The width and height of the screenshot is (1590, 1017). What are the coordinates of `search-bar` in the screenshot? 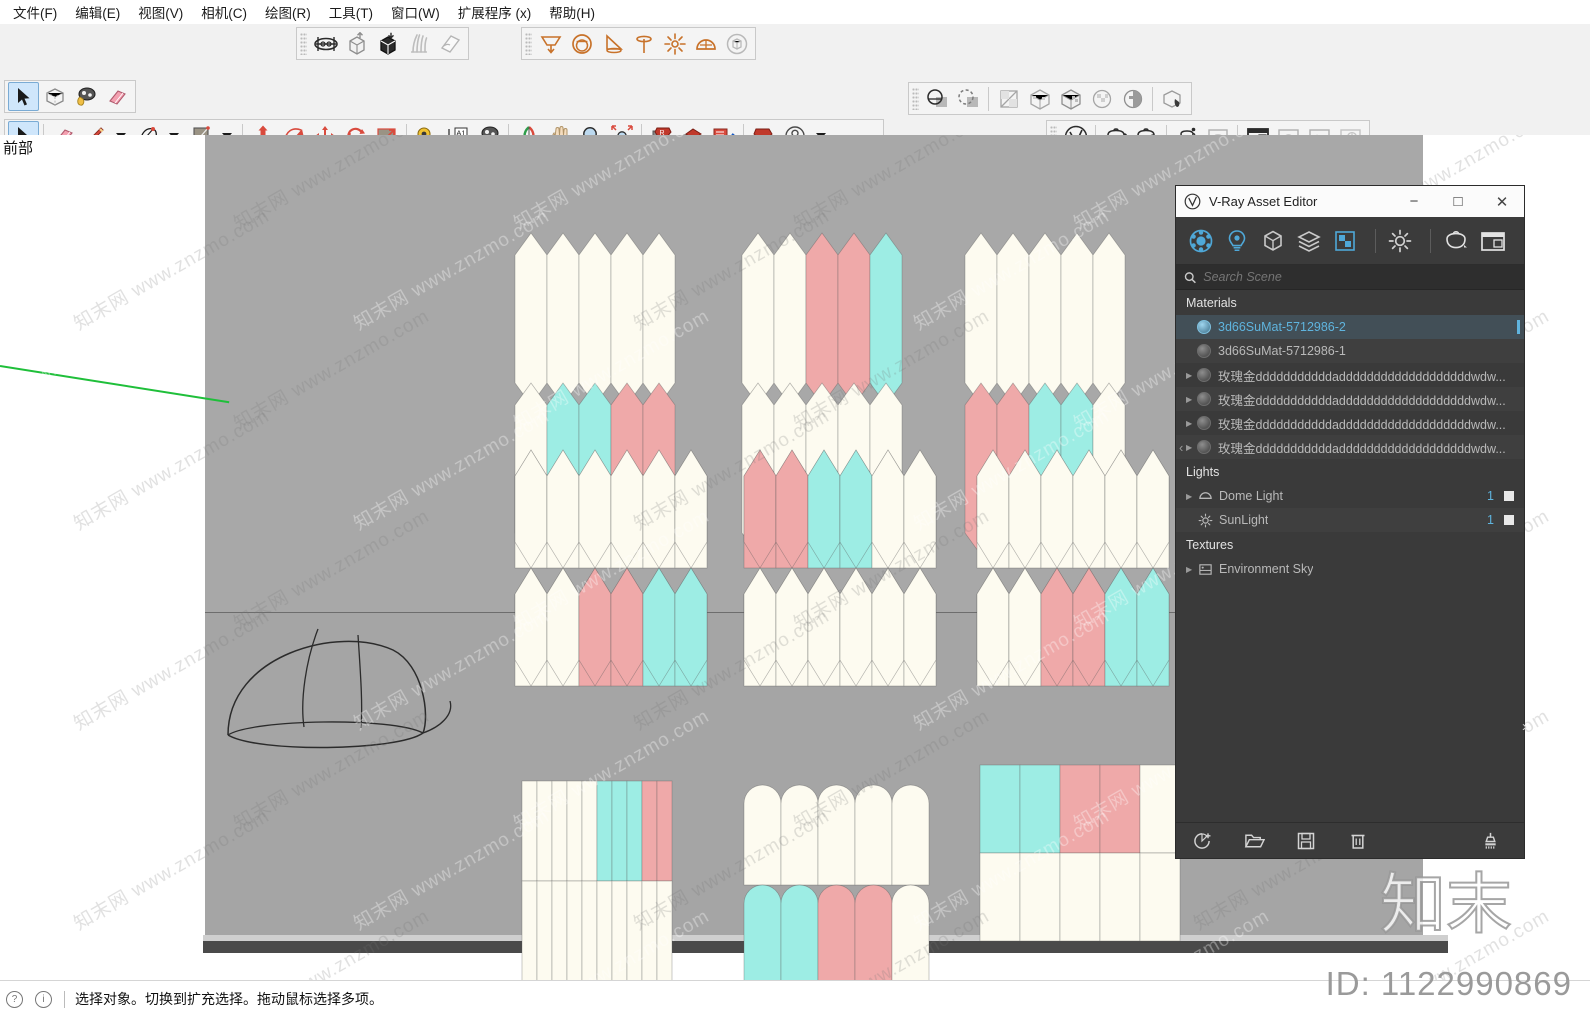 It's located at (1350, 277).